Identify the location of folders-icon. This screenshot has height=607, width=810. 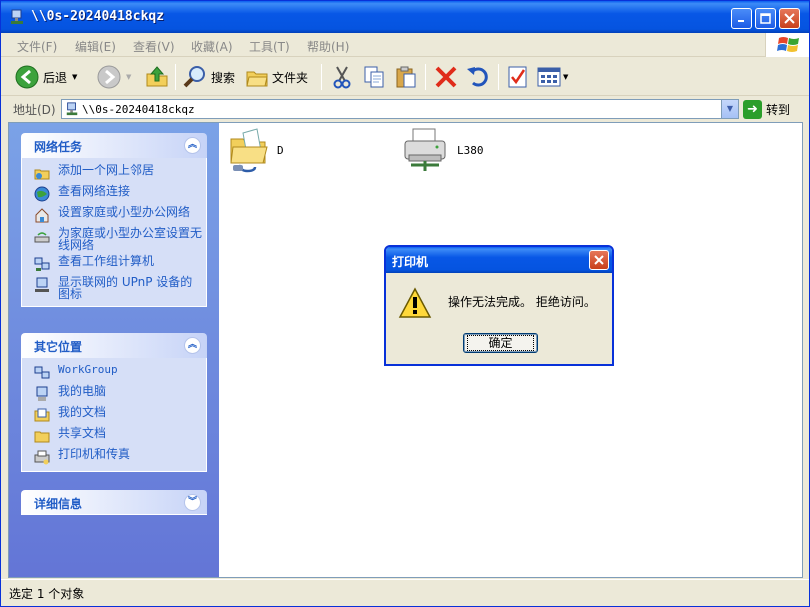
(257, 79).